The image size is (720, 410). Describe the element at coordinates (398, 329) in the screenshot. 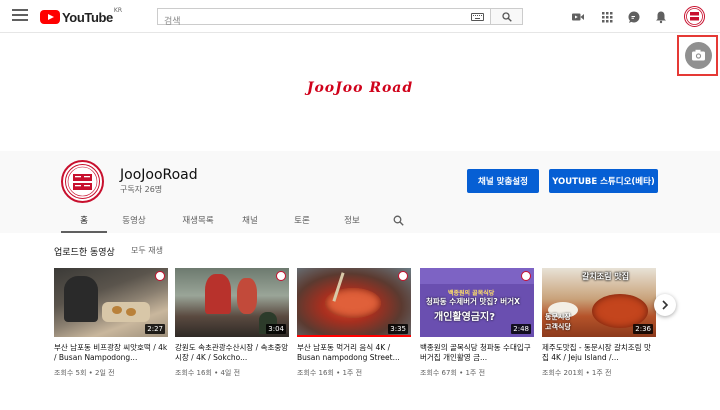

I see `video-duration: 3:35` at that location.